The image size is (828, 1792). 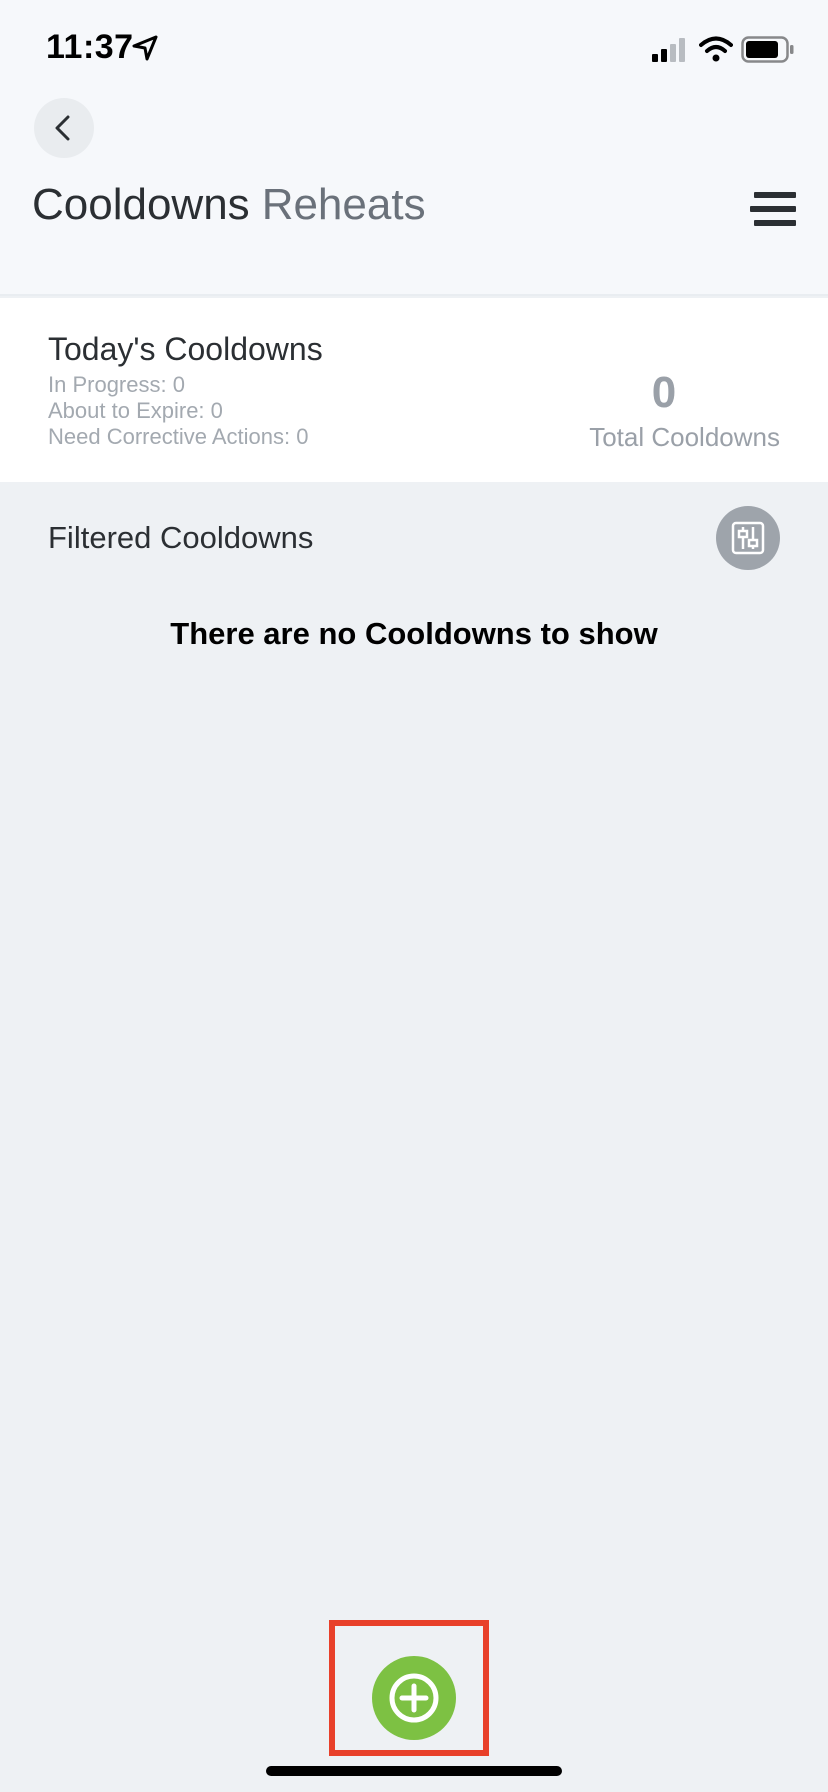 I want to click on wifi-icon, so click(x=716, y=49).